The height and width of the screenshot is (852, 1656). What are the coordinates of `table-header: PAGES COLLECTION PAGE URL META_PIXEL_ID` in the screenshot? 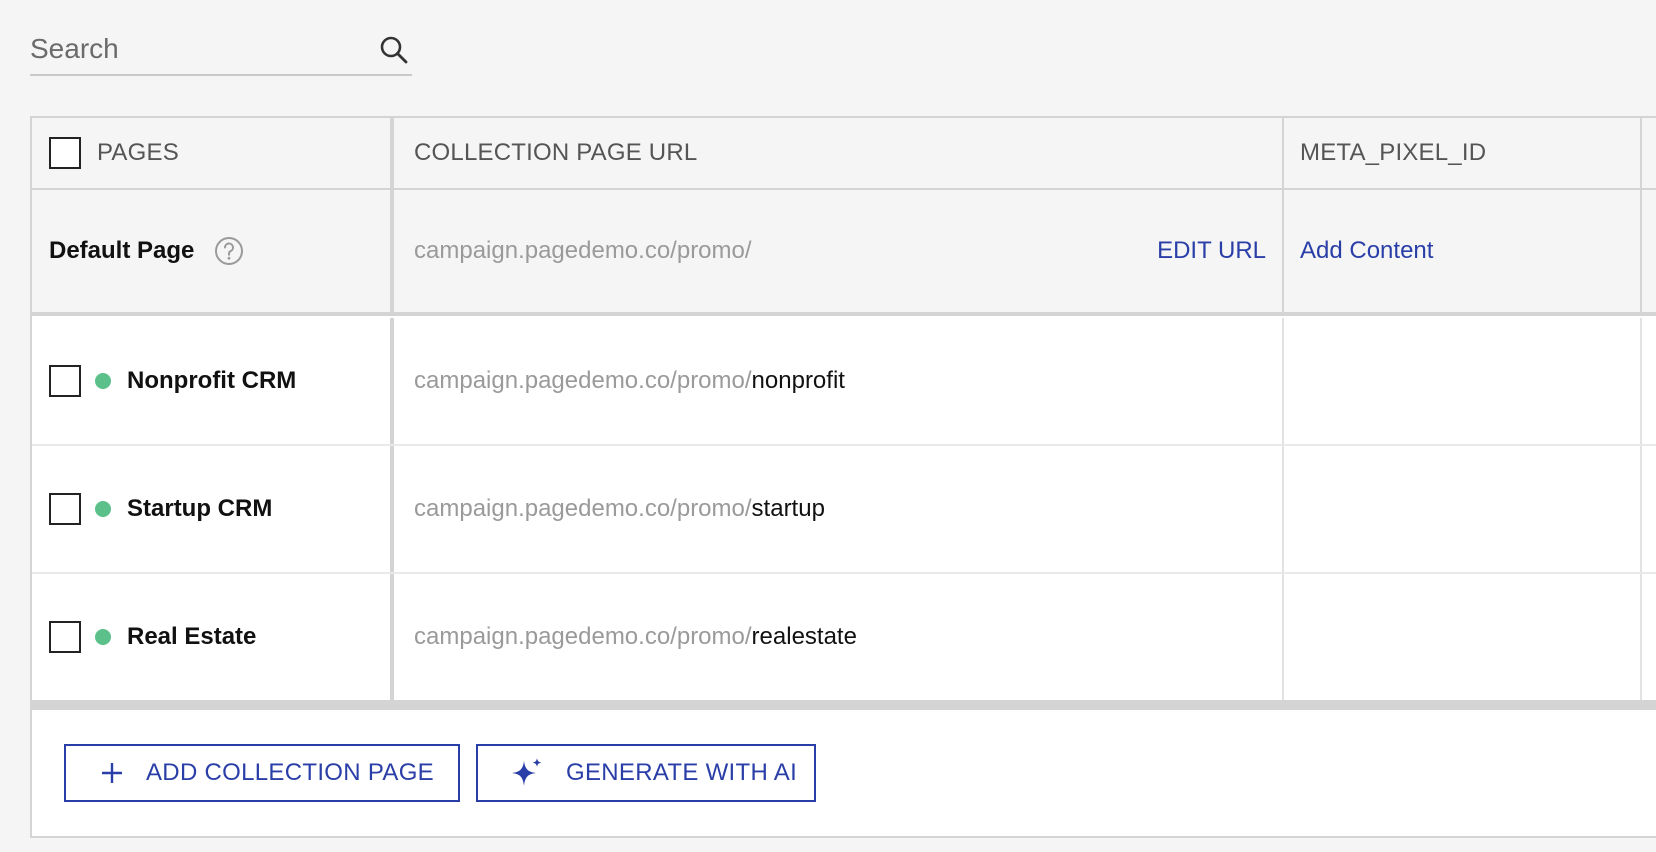 It's located at (844, 154).